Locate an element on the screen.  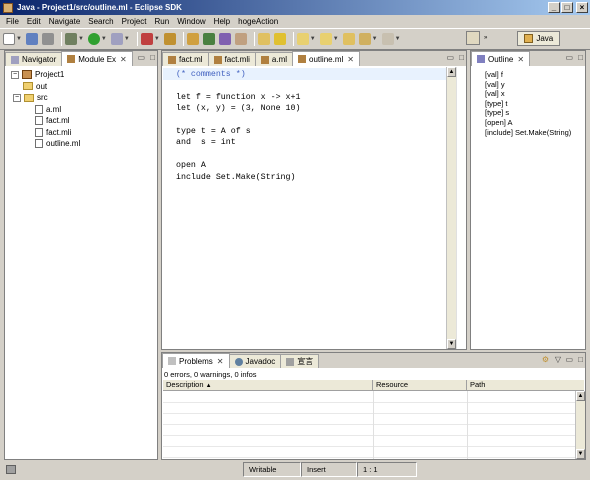
debug-icon is located at coordinates (70, 39).